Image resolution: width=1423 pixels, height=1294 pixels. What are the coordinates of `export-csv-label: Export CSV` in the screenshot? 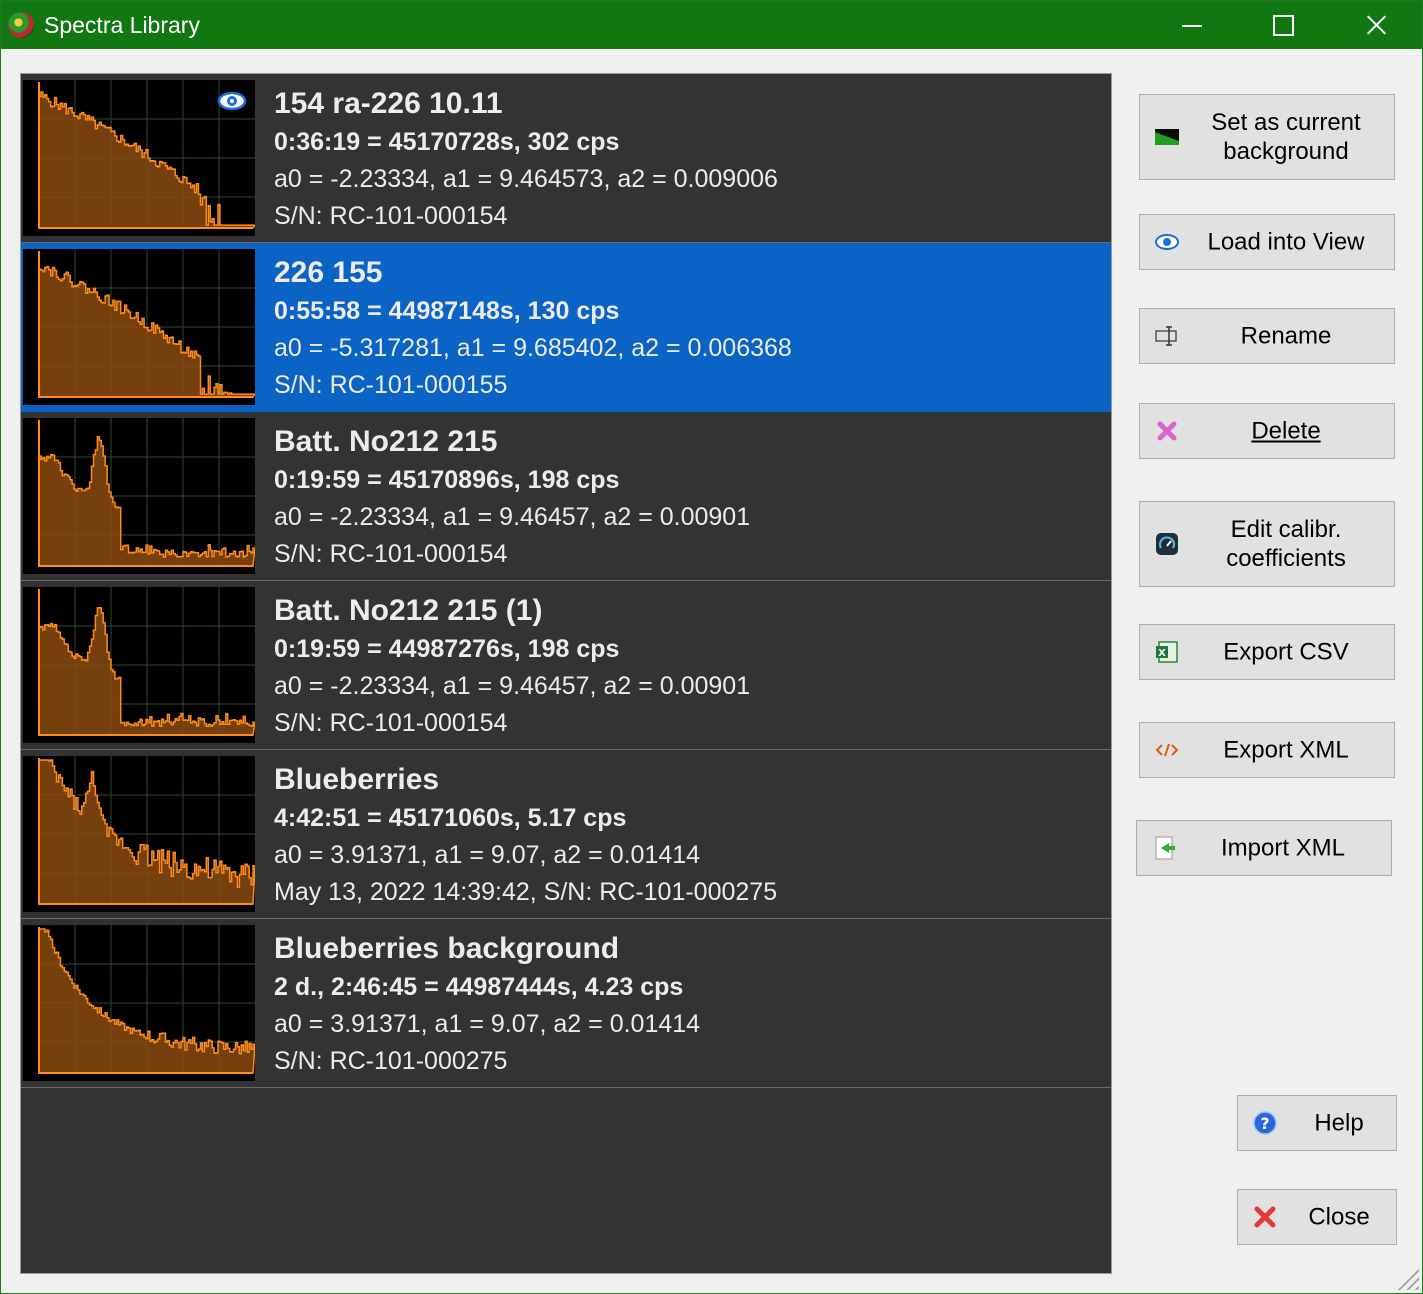 It's located at (1286, 652).